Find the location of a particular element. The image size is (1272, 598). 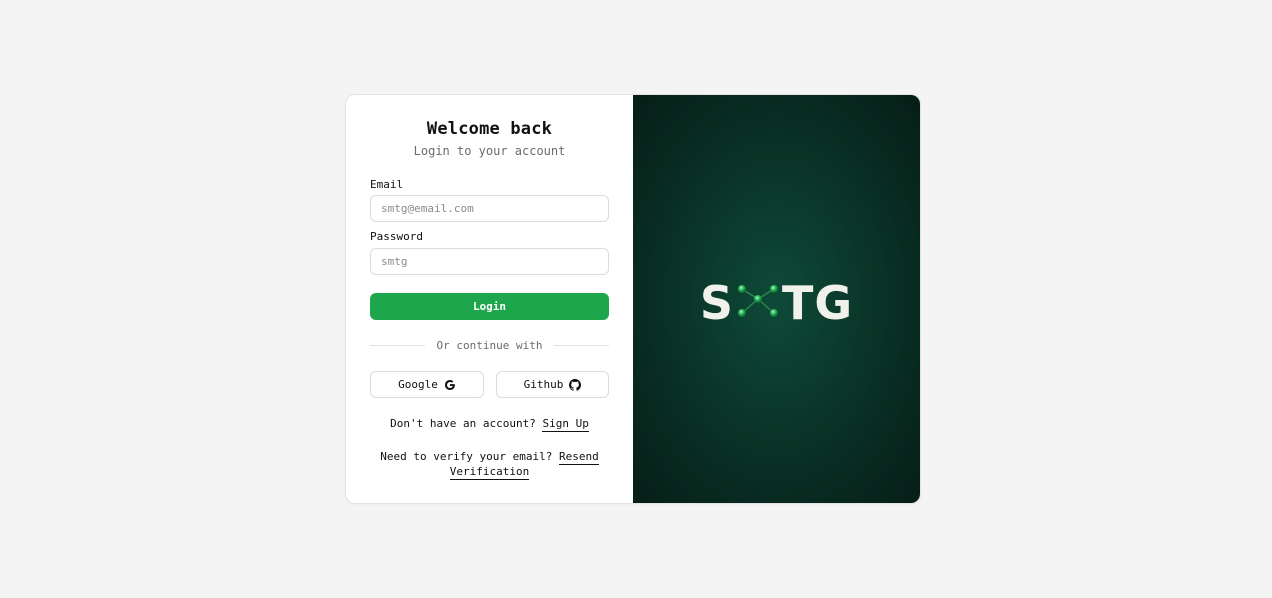

google-button-label: Google is located at coordinates (418, 384).